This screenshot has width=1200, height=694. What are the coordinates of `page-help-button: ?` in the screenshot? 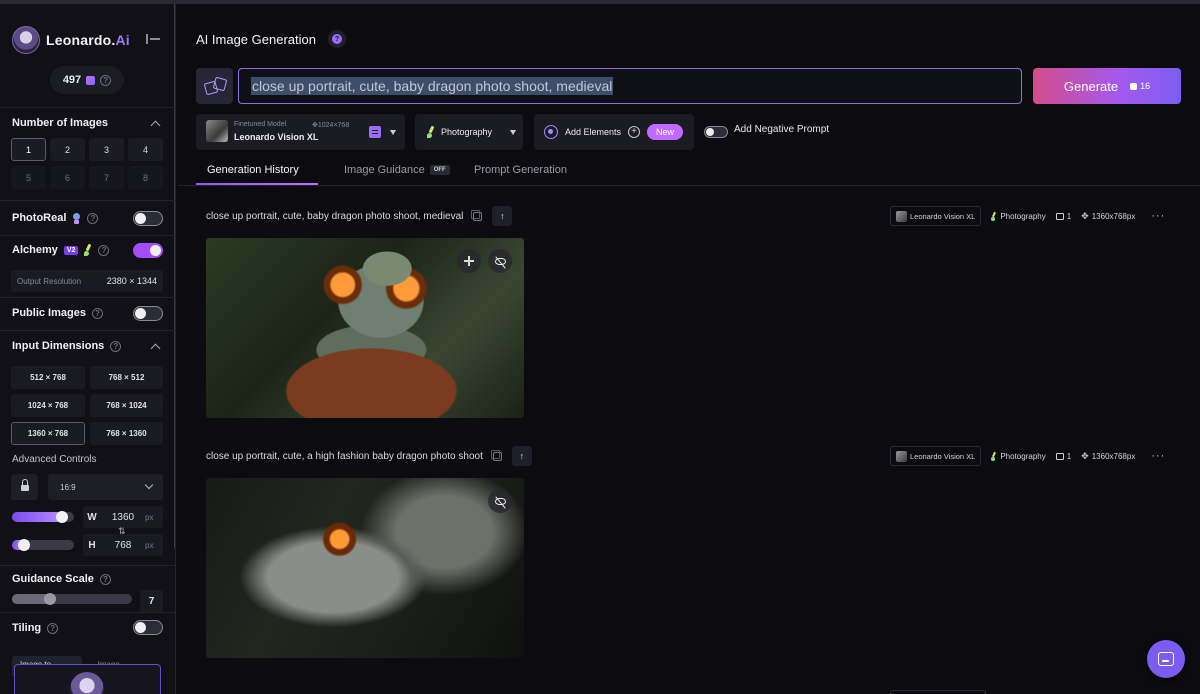 It's located at (336, 39).